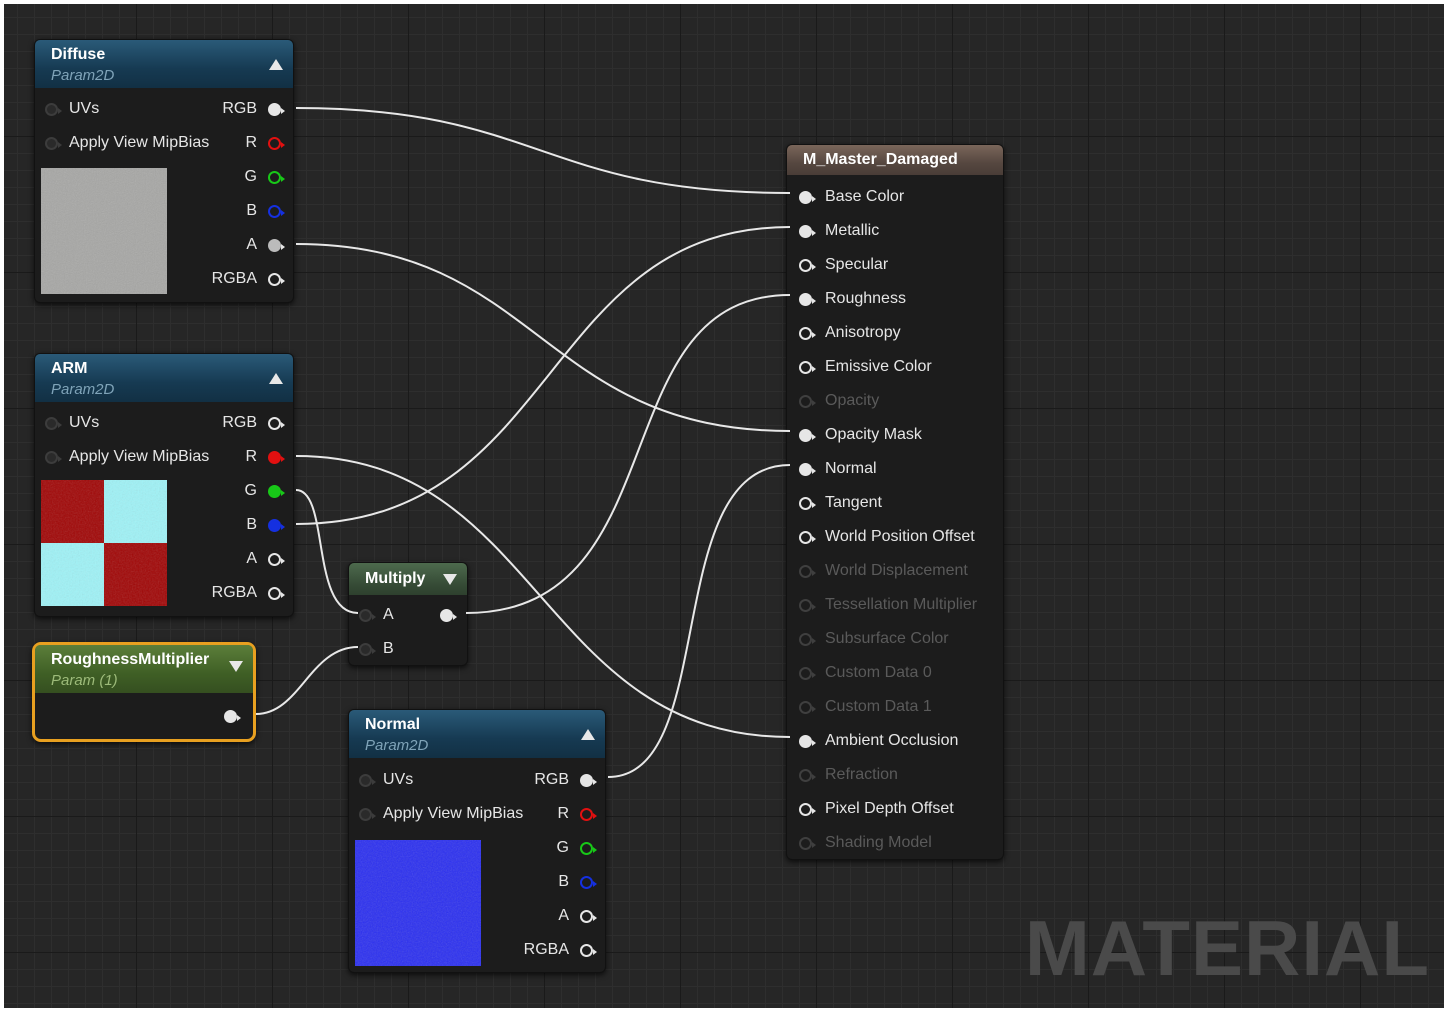 Image resolution: width=1450 pixels, height=1010 pixels. Describe the element at coordinates (853, 502) in the screenshot. I see `input-label-tangent: Tangent` at that location.